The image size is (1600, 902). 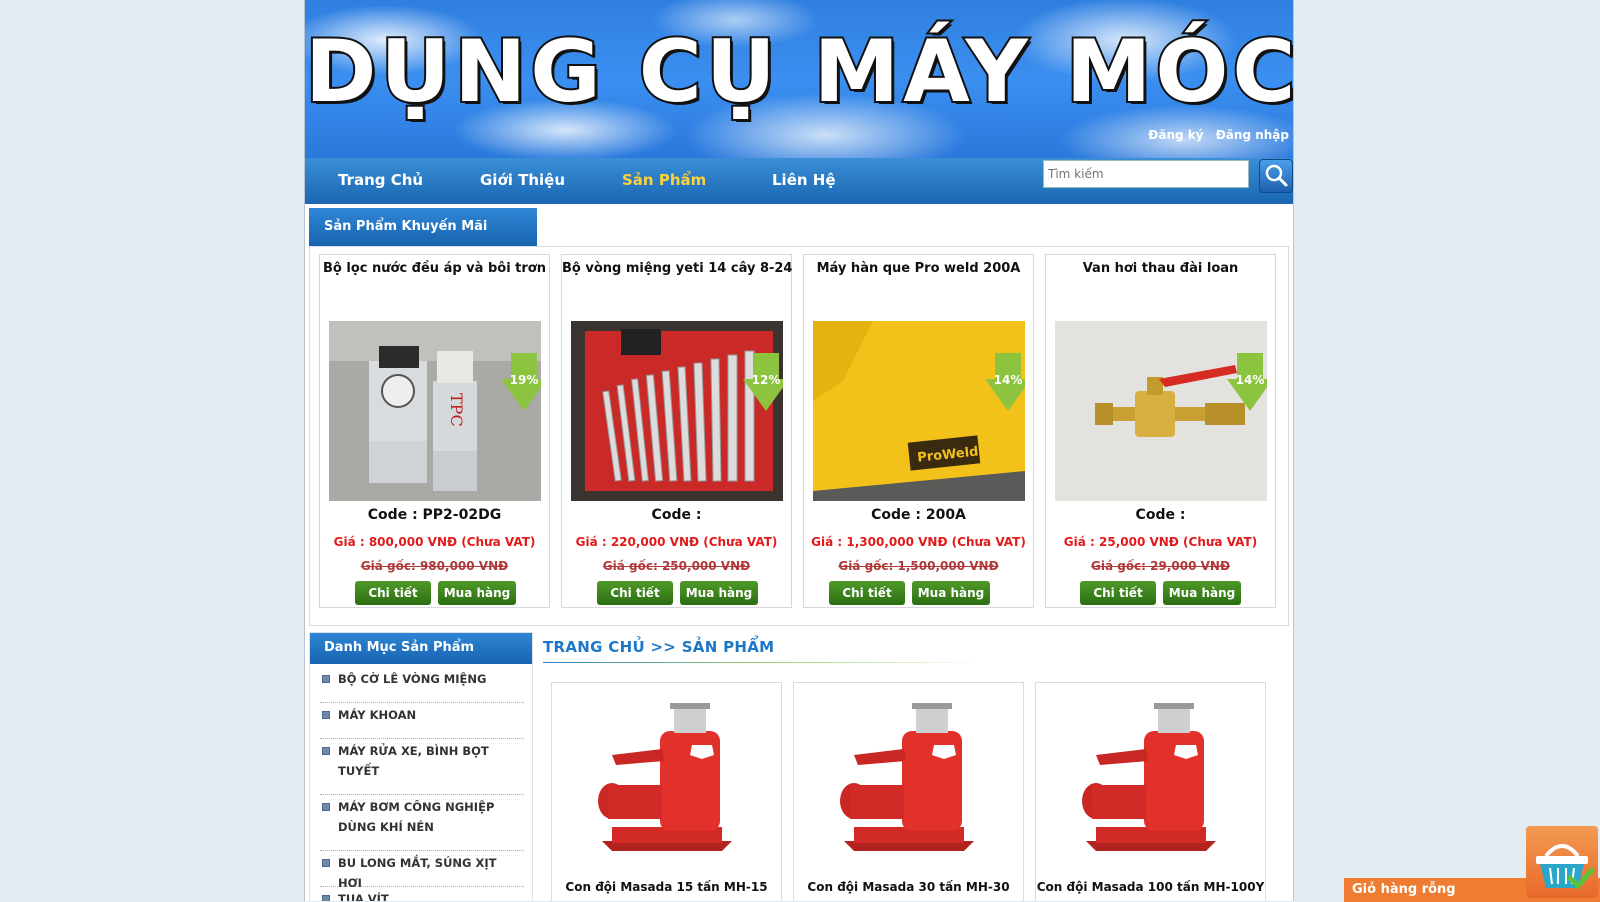 What do you see at coordinates (422, 824) in the screenshot?
I see `category-item: MÁY BƠM CÔNG NGHIỆP DÙNG KHÍ NÉN` at bounding box center [422, 824].